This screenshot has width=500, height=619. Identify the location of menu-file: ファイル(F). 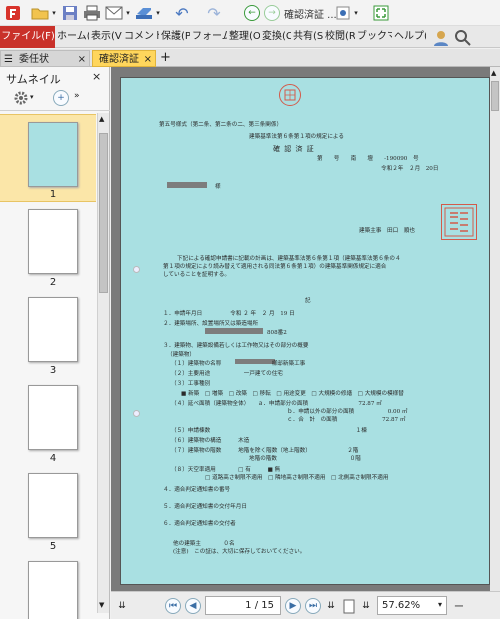
(27, 37).